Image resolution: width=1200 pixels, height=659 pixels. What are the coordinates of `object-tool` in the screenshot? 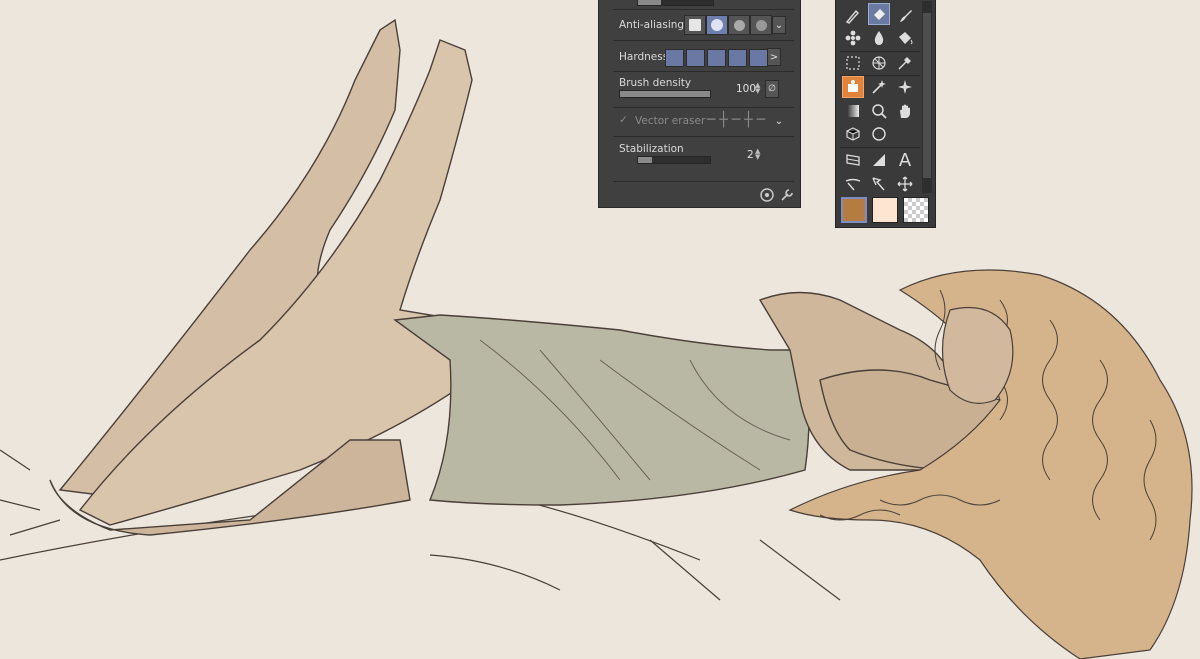 It's located at (853, 134).